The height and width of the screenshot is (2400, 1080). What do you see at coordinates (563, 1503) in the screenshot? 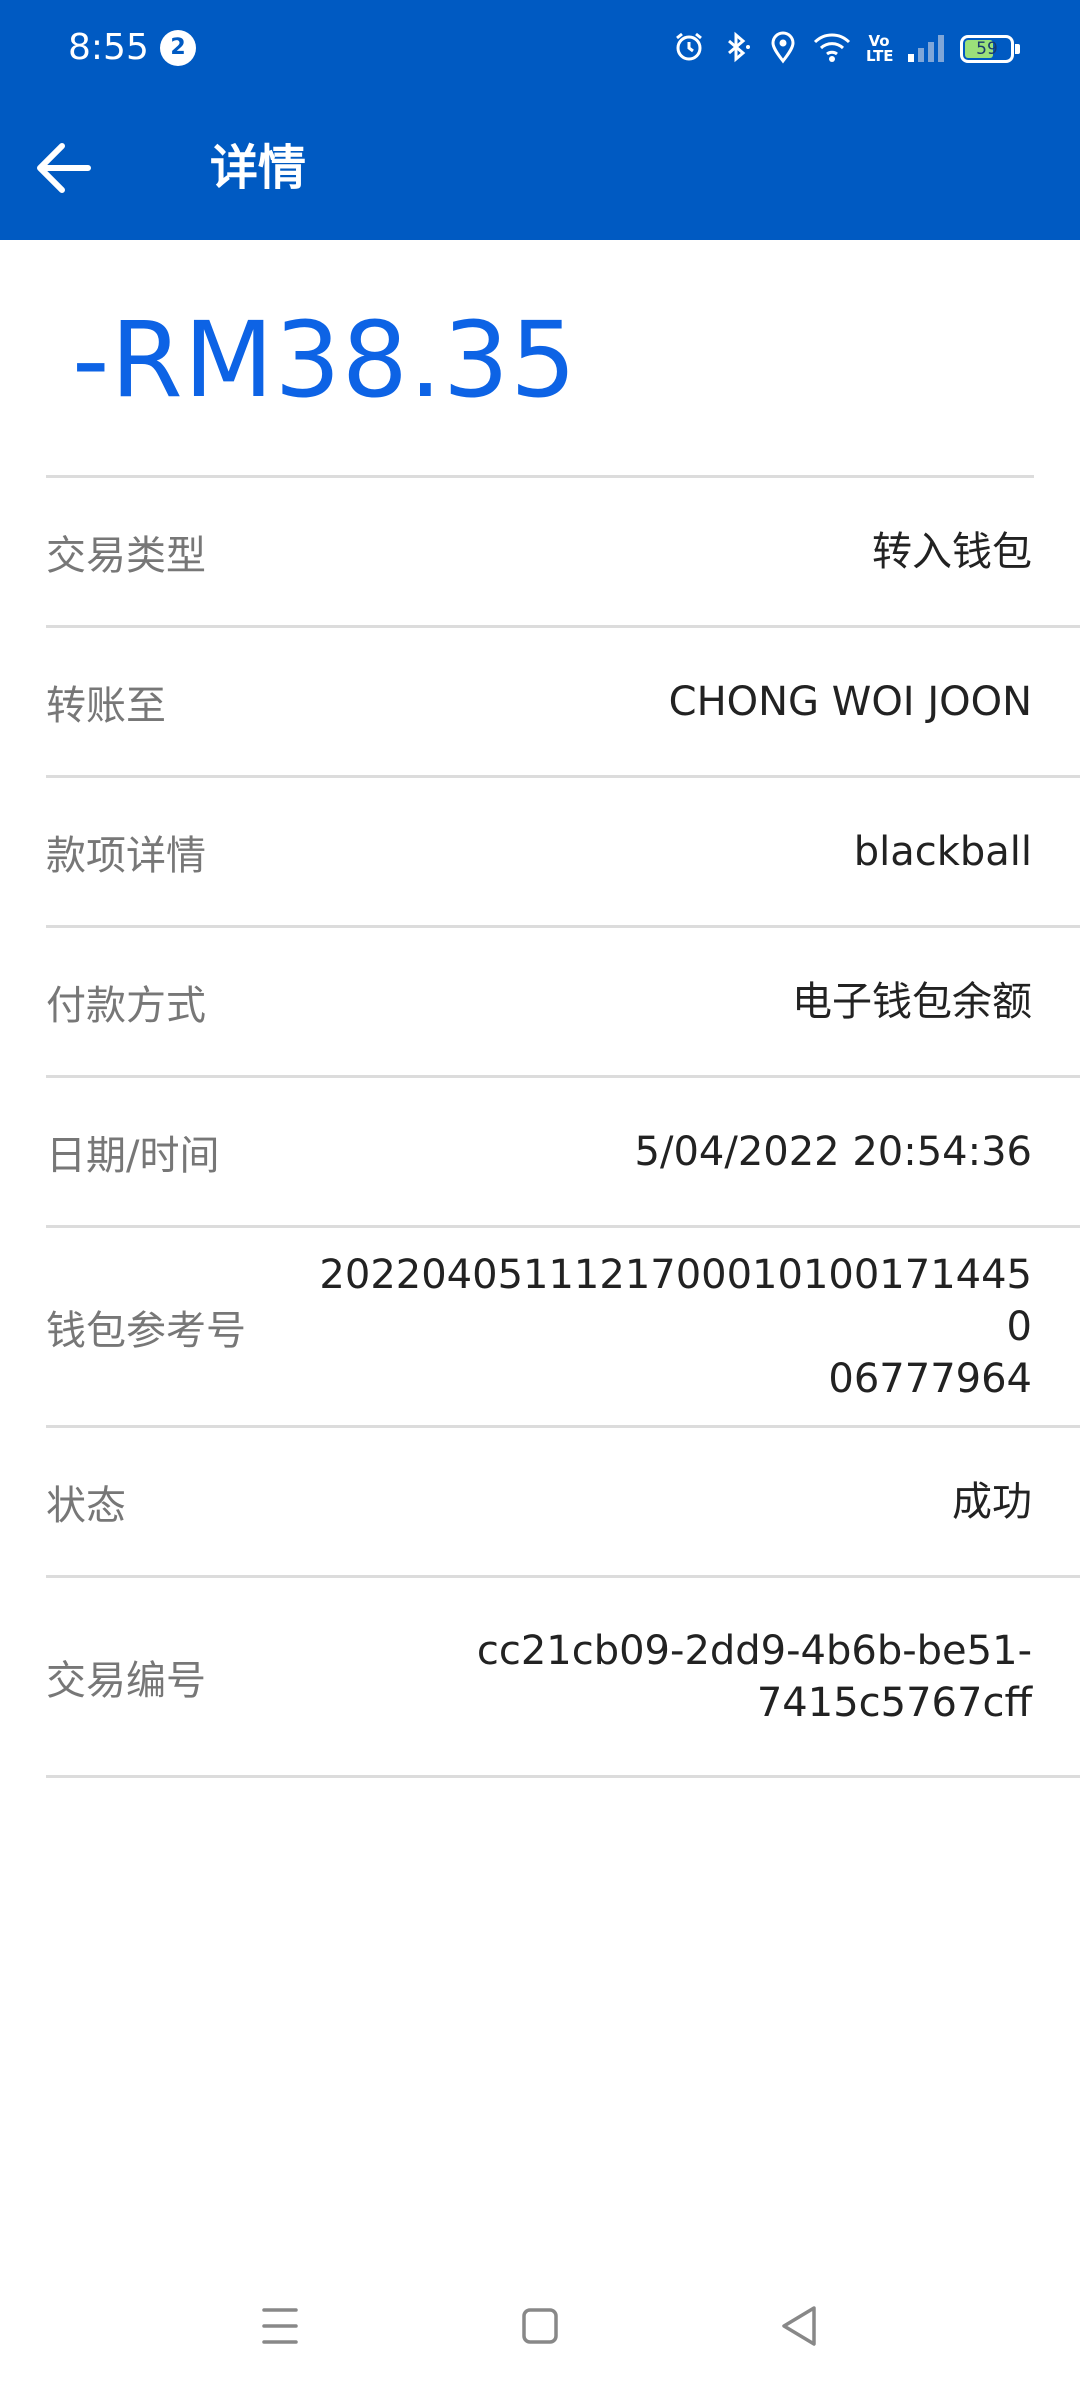
I see `detail-row-status: 状态 成功` at bounding box center [563, 1503].